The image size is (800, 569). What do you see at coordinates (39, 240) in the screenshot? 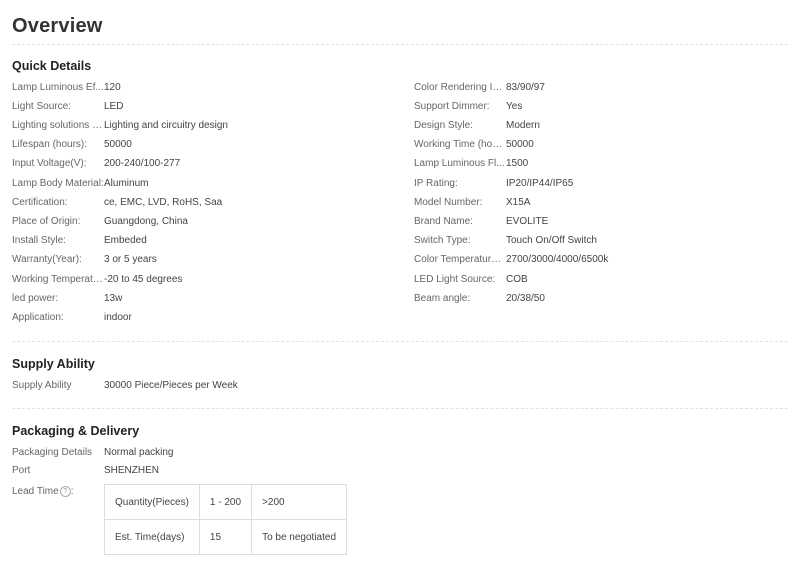
I see `detail-label: Install Style:` at bounding box center [39, 240].